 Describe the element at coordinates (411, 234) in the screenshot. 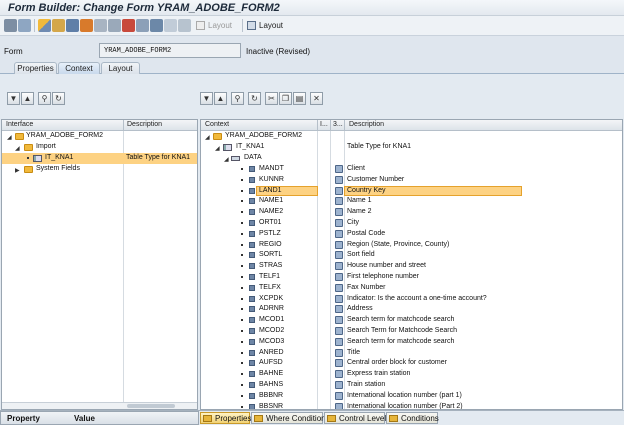

I see `field-row: PSTLZ Postal Code` at that location.